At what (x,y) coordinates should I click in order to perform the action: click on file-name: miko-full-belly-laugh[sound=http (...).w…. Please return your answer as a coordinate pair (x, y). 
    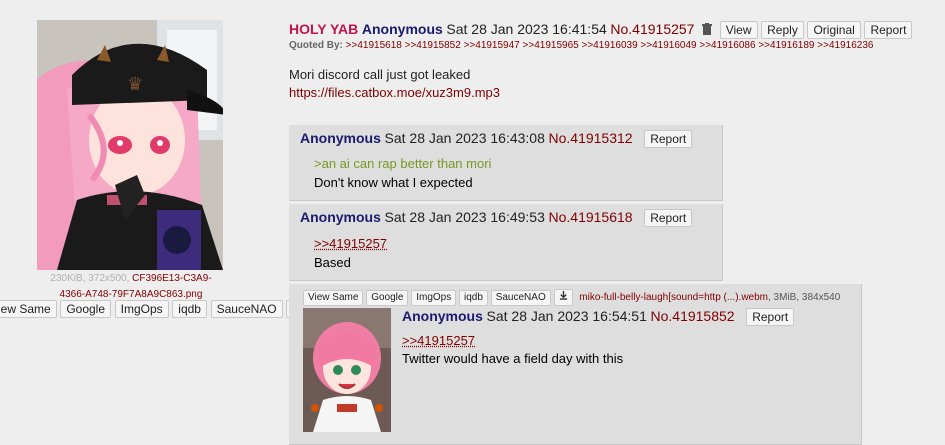
    Looking at the image, I should click on (673, 297).